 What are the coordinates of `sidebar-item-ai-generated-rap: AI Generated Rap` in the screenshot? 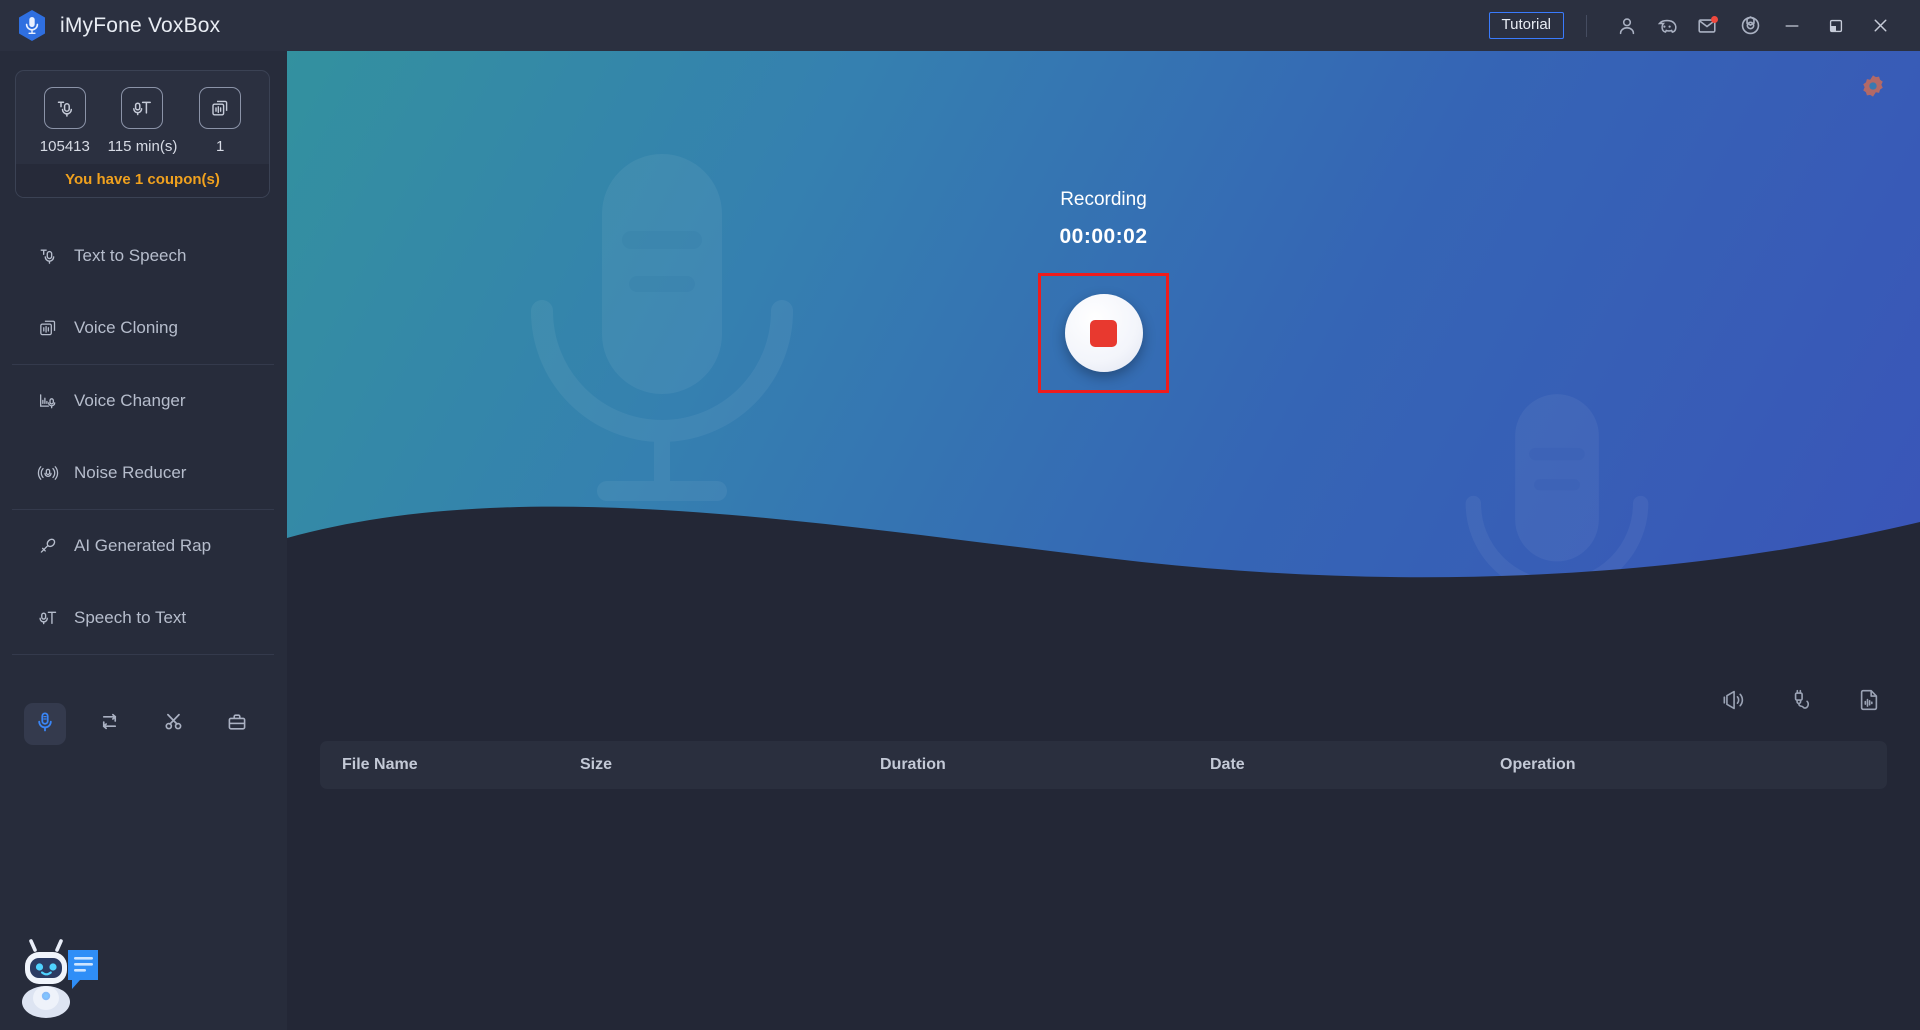 It's located at (143, 546).